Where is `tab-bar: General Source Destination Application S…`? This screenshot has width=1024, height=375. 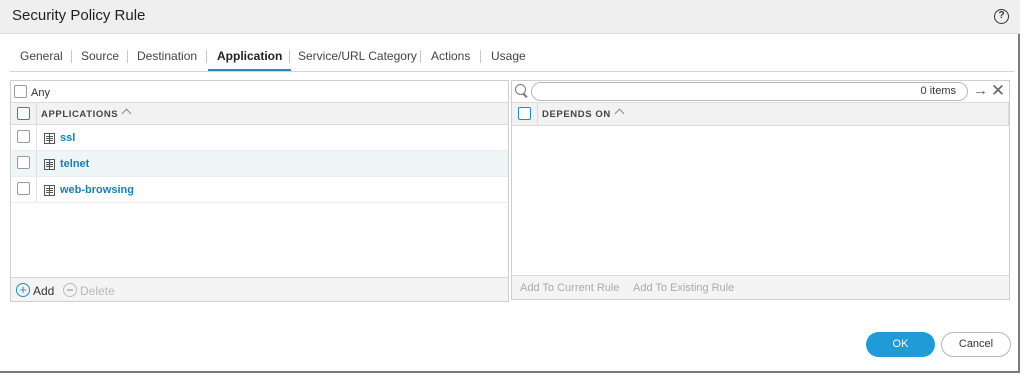 tab-bar: General Source Destination Application S… is located at coordinates (512, 56).